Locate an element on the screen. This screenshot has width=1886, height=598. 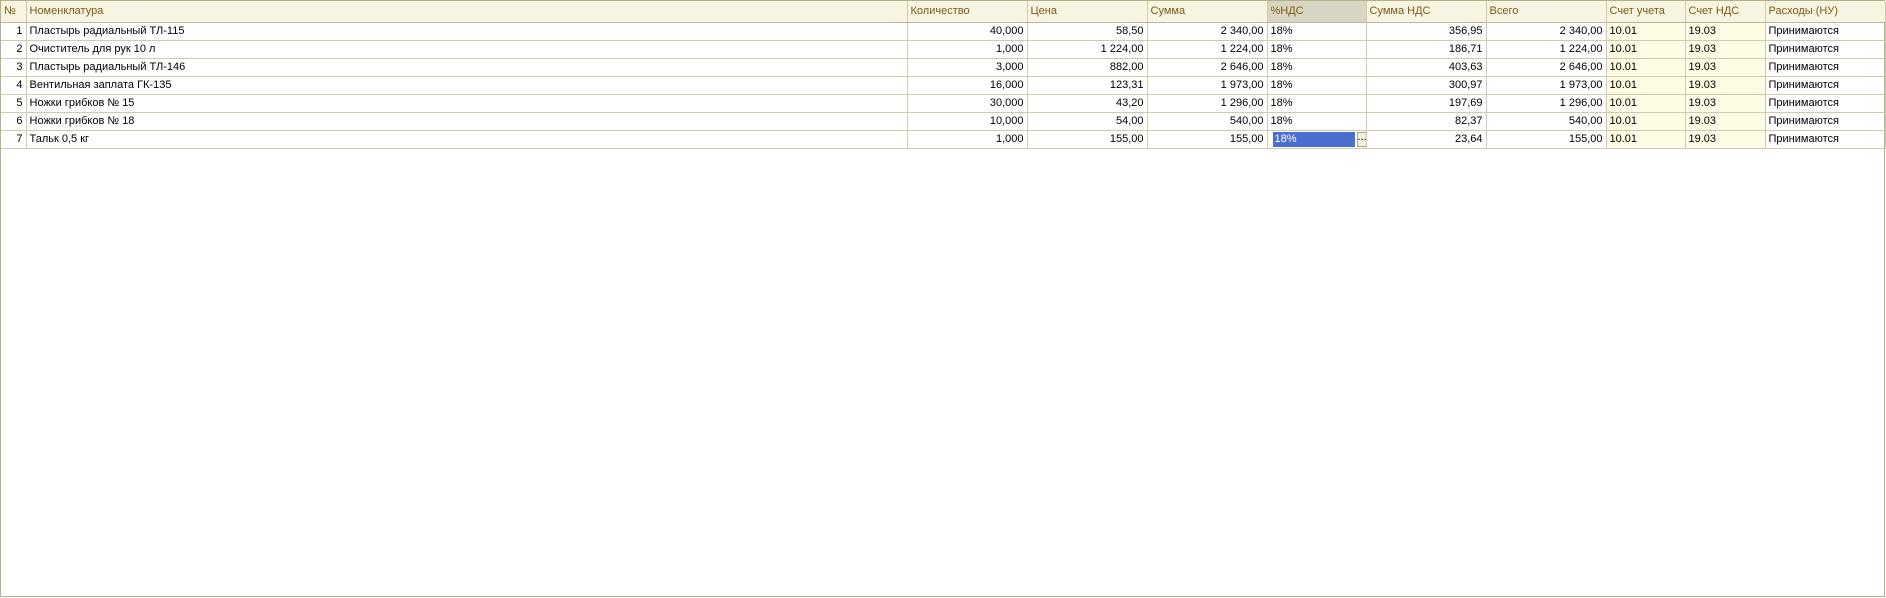
cell-total: 2 340,00 is located at coordinates (1546, 31).